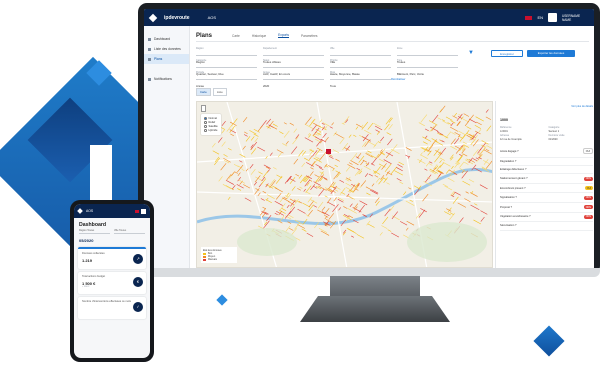 This screenshot has height=367, width=603. I want to click on answer-badge: OUI, so click(587, 151).